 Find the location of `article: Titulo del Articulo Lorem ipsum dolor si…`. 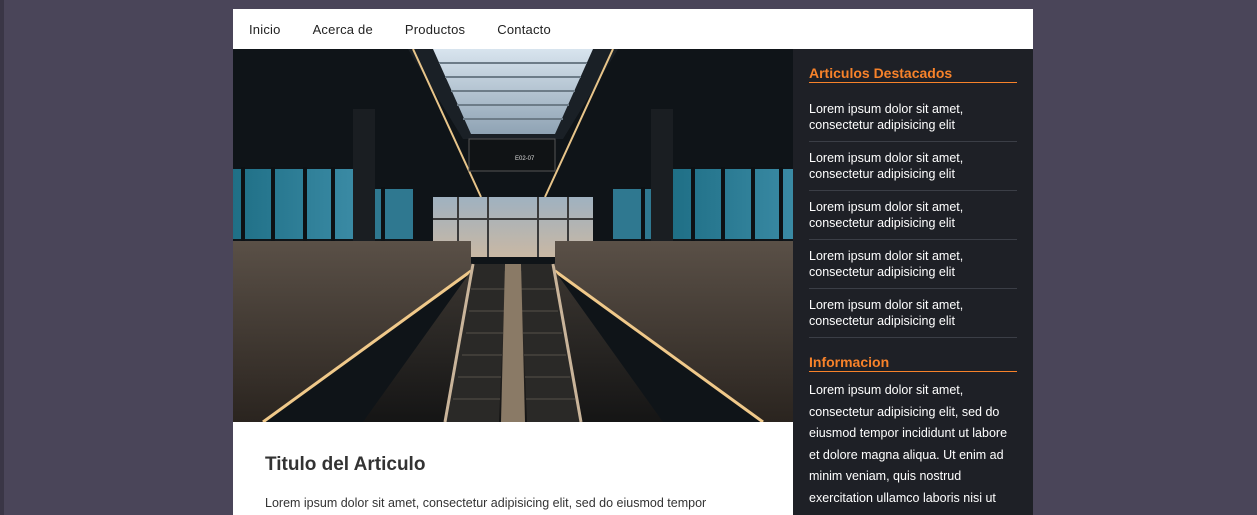

article: Titulo del Articulo Lorem ipsum dolor si… is located at coordinates (513, 467).